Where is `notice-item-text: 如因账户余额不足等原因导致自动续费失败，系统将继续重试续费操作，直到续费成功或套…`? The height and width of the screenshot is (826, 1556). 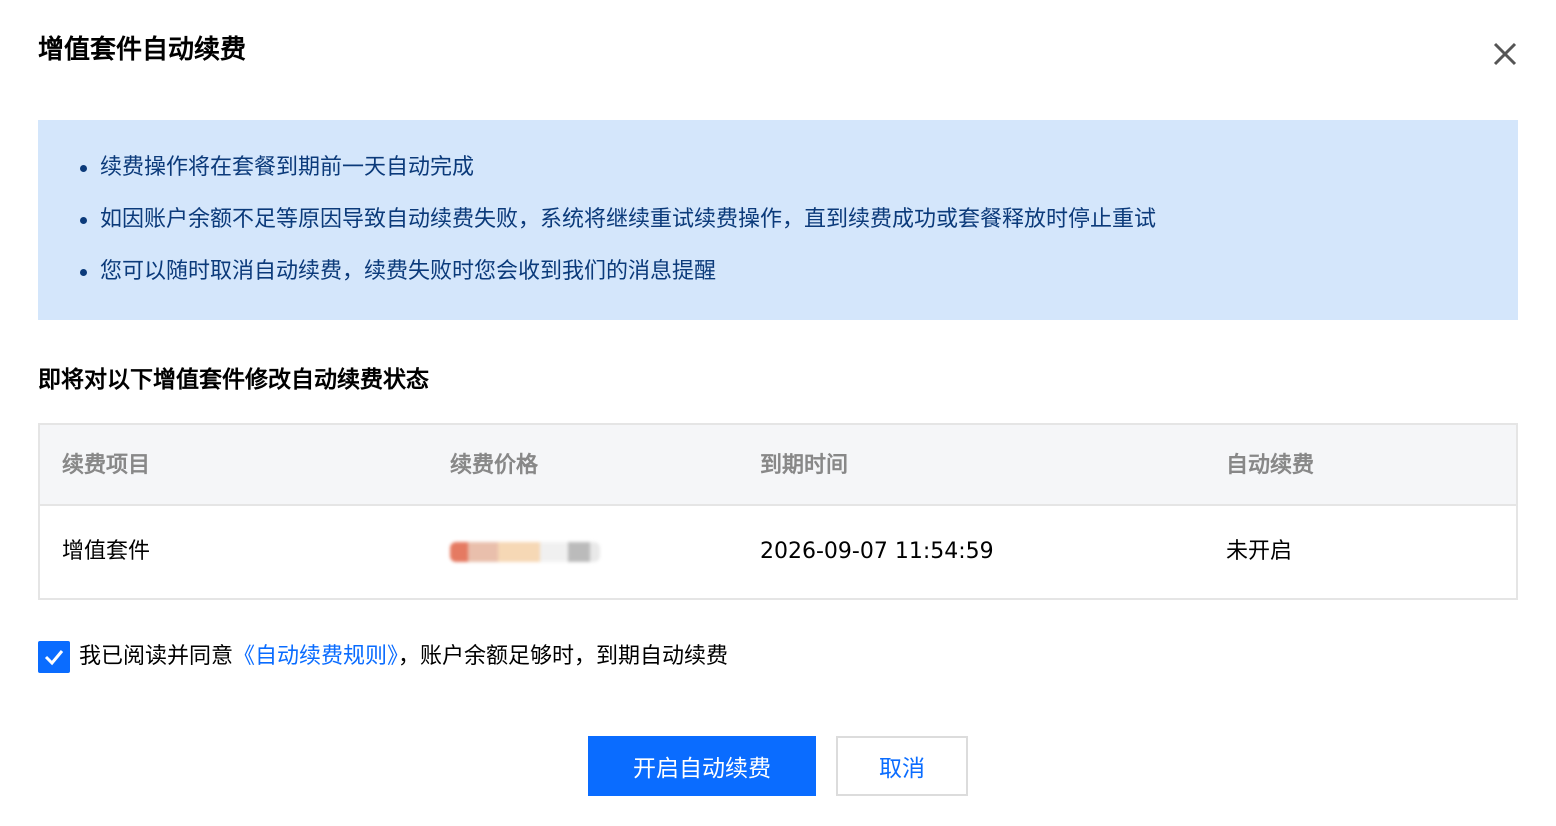
notice-item-text: 如因账户余额不足等原因导致自动续费失败，系统将继续重试续费操作，直到续费成功或套… is located at coordinates (628, 219).